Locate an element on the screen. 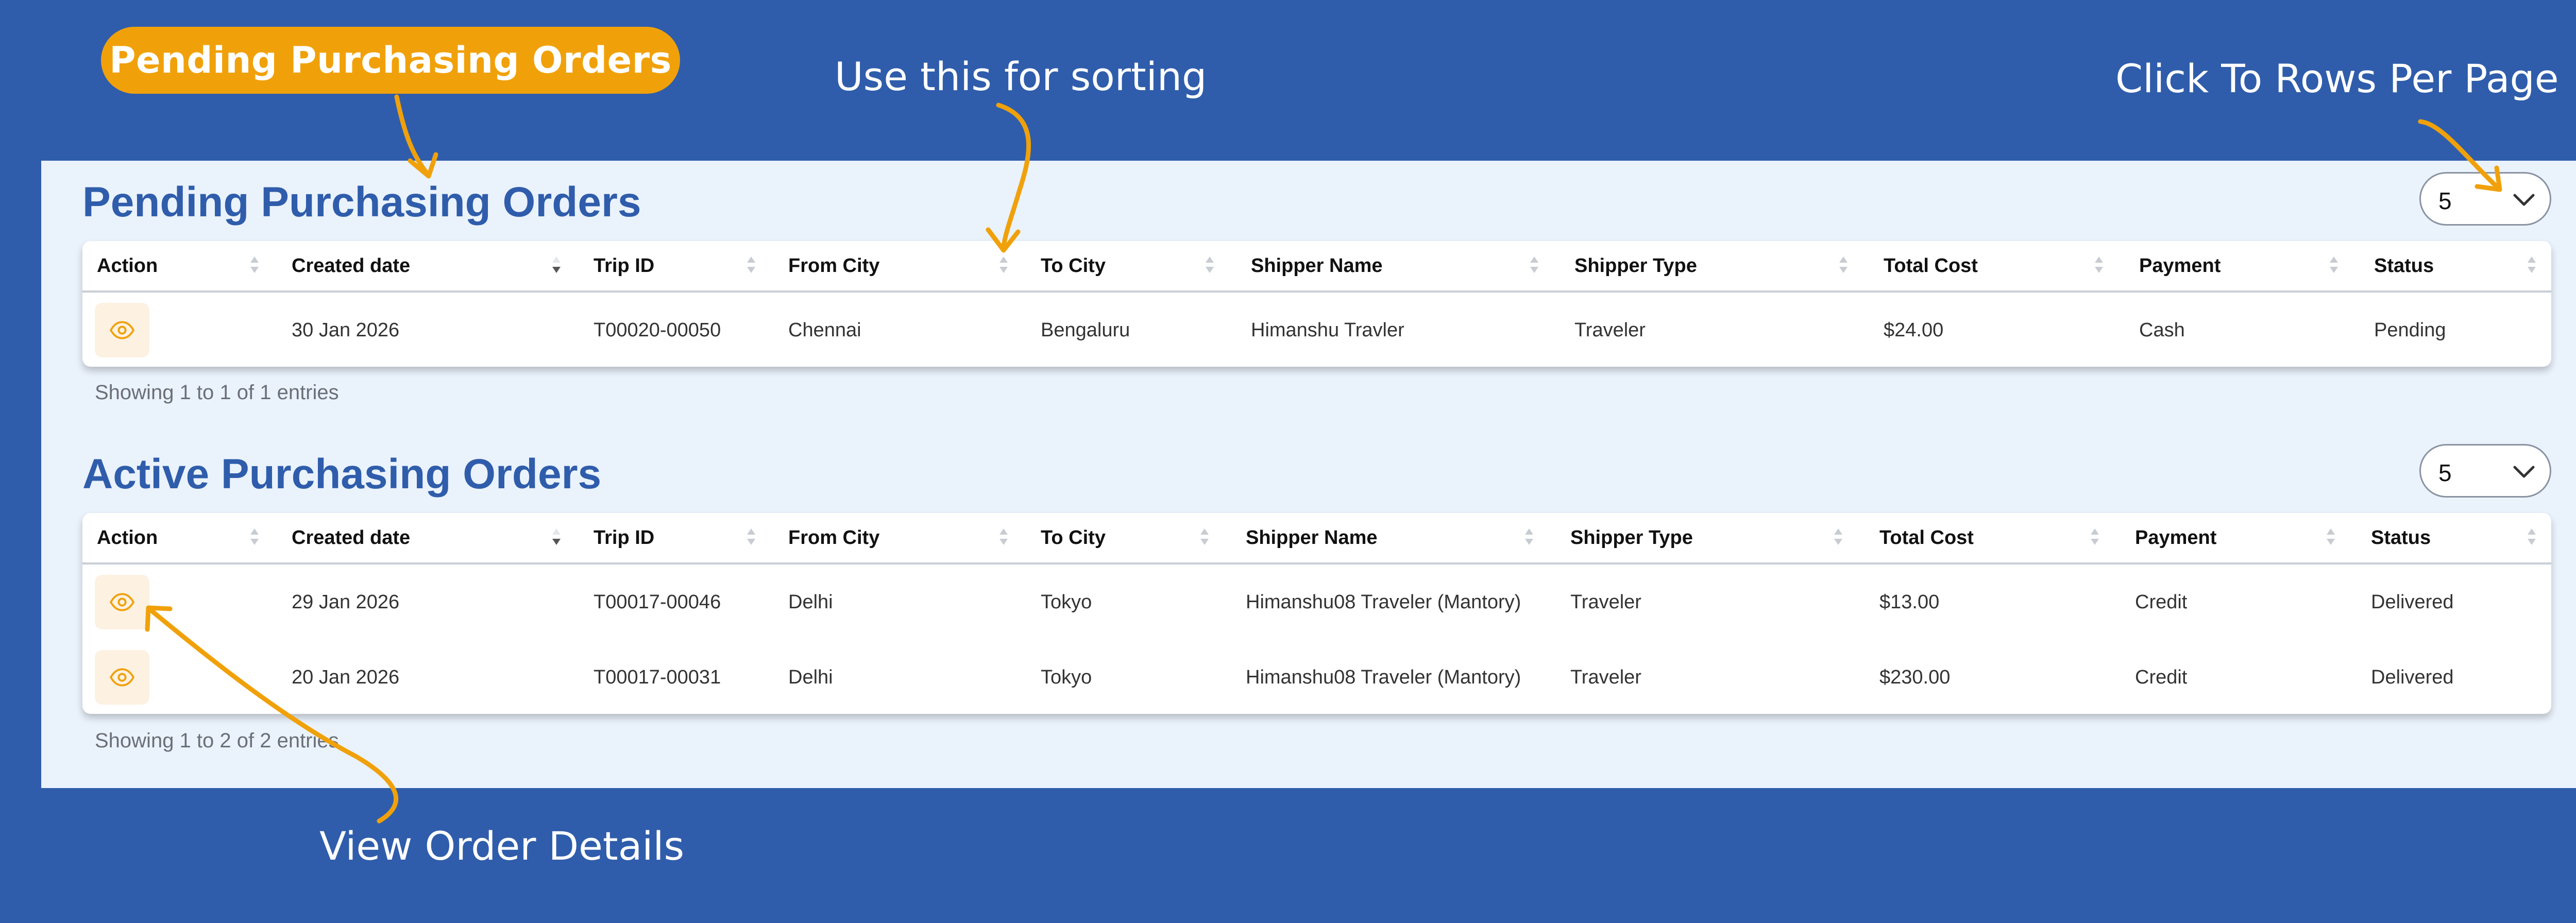 The image size is (2576, 923). arrow-to-view-button is located at coordinates (273, 715).